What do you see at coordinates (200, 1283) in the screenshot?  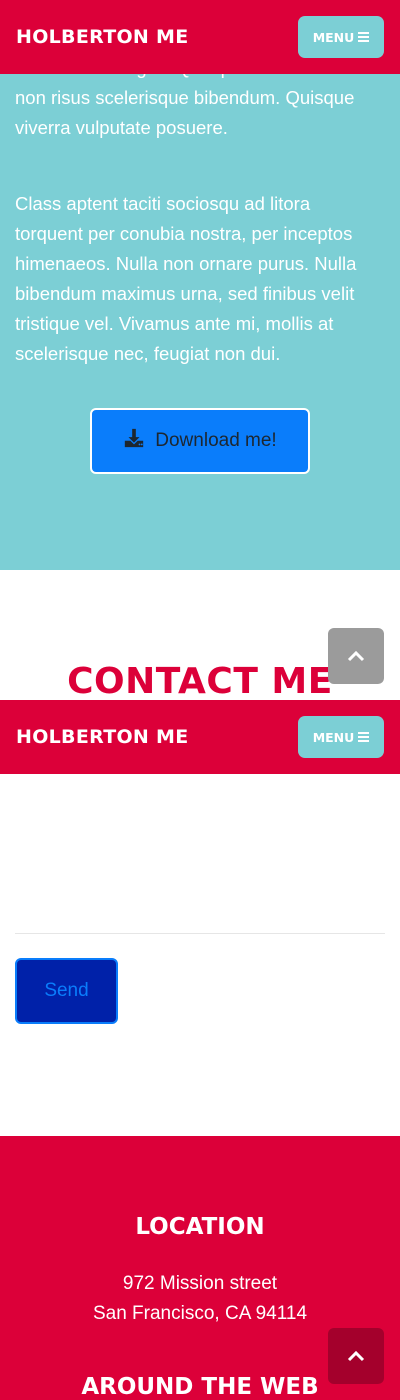 I see `address-line-1: 972 Mission street` at bounding box center [200, 1283].